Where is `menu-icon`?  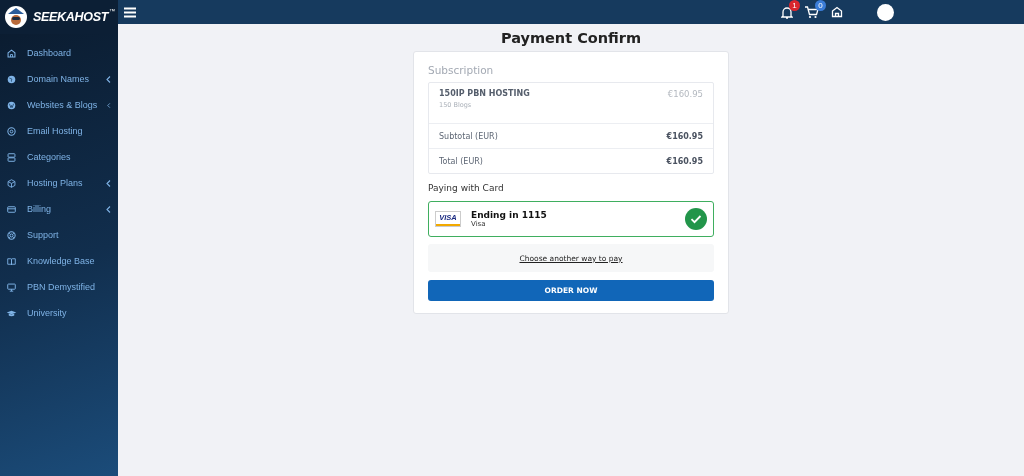 menu-icon is located at coordinates (130, 12).